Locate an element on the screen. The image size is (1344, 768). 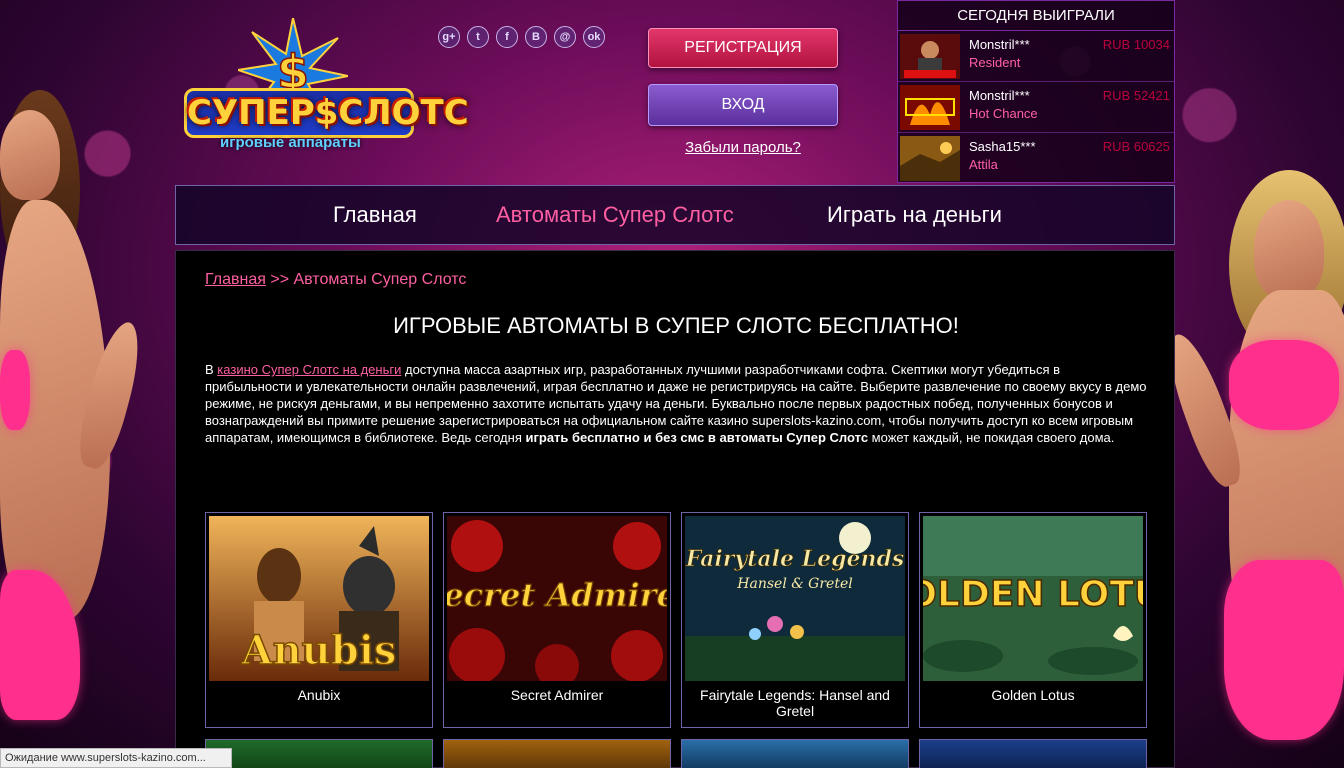
winner-game: Attila is located at coordinates (983, 164).